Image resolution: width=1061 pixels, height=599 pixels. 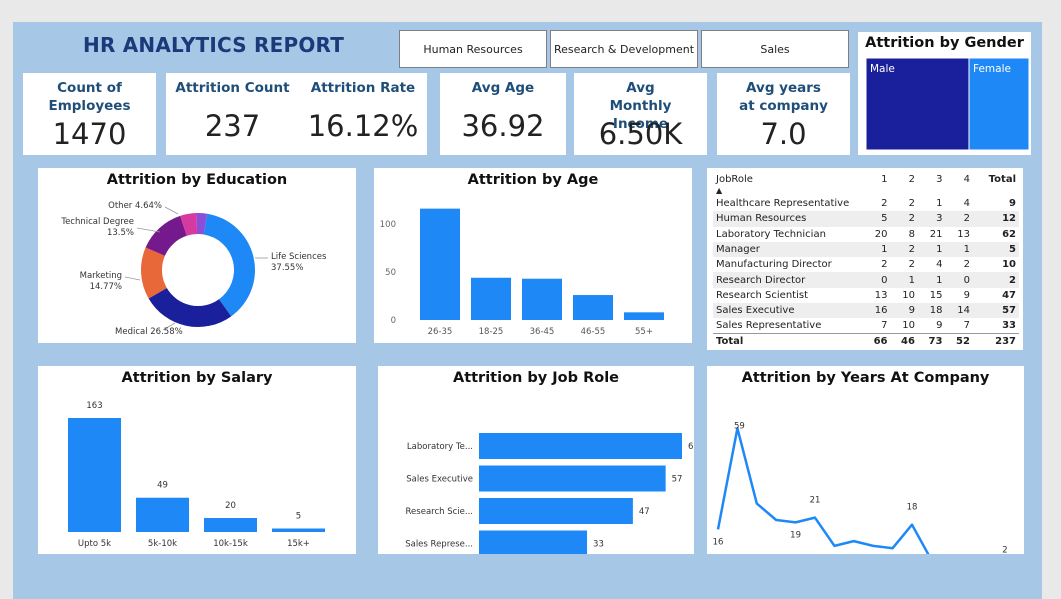 What do you see at coordinates (876, 184) in the screenshot?
I see `column-header-1: 1` at bounding box center [876, 184].